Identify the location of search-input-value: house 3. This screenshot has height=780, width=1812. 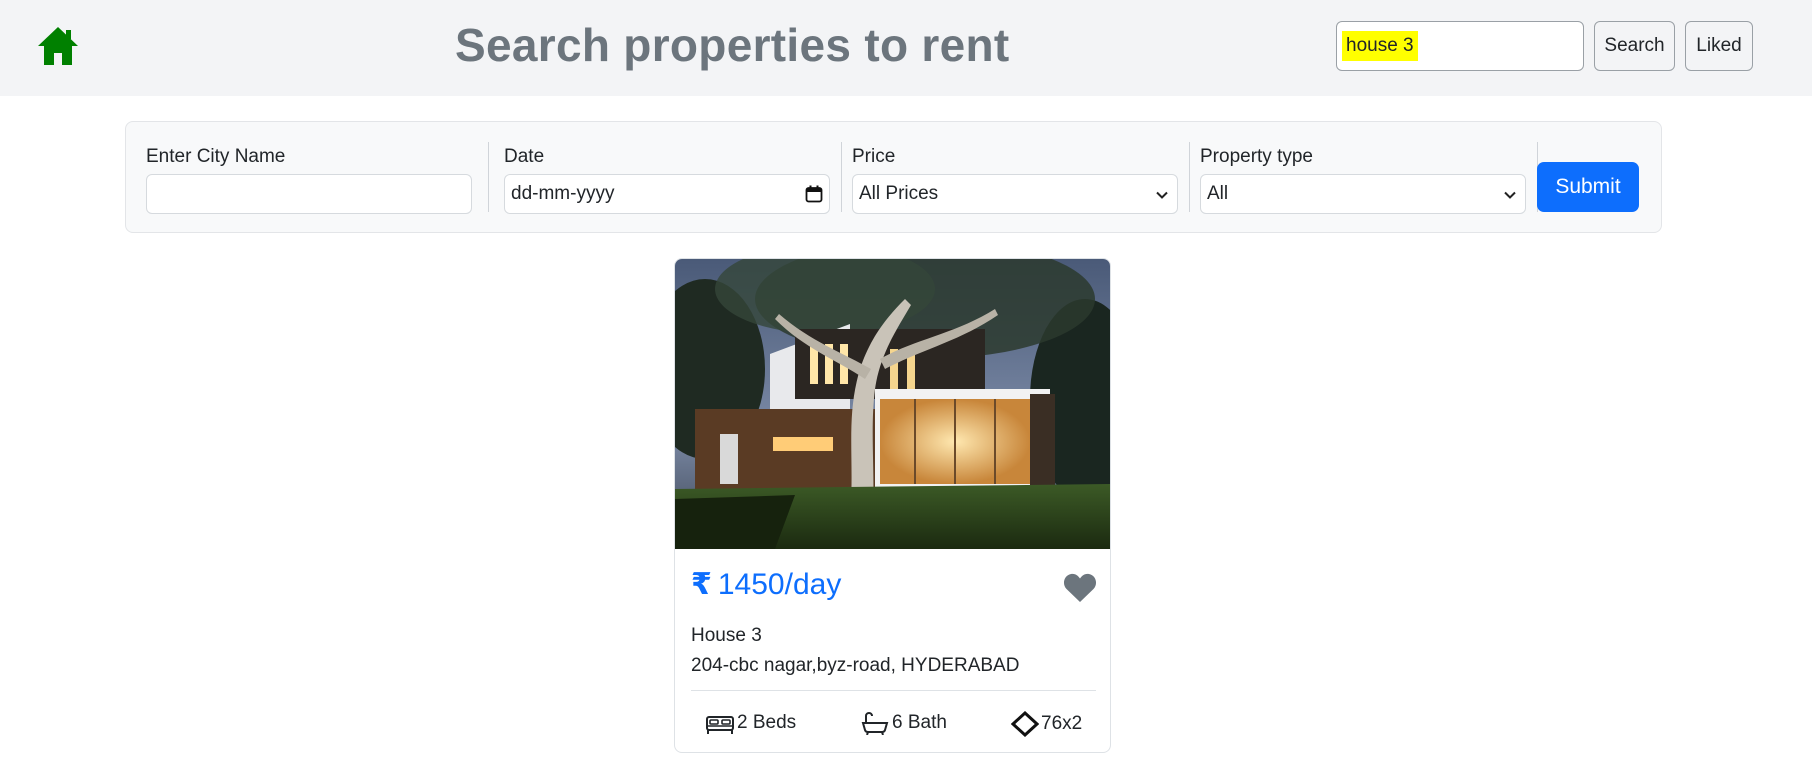
(1380, 46).